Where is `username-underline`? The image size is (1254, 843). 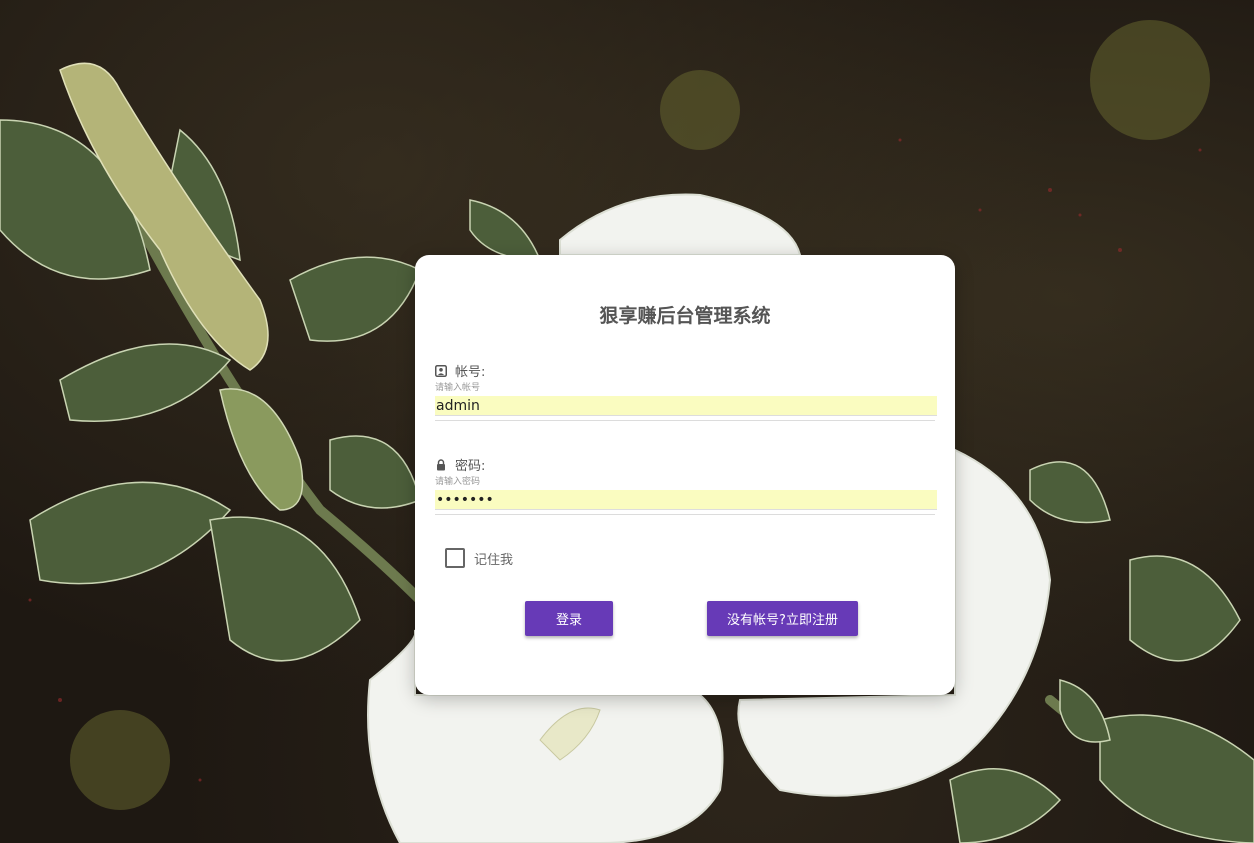
username-underline is located at coordinates (685, 420).